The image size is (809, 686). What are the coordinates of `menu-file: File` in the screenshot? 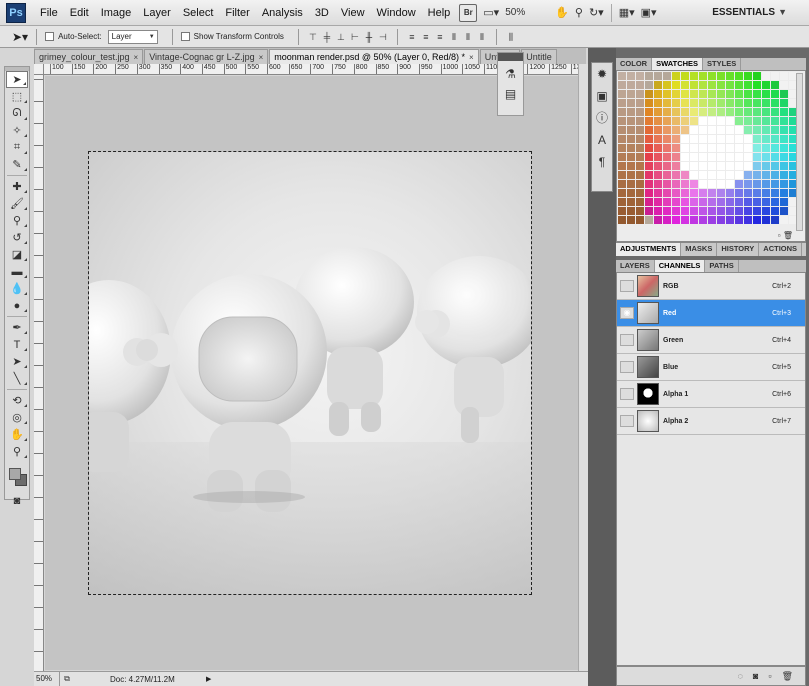 It's located at (49, 13).